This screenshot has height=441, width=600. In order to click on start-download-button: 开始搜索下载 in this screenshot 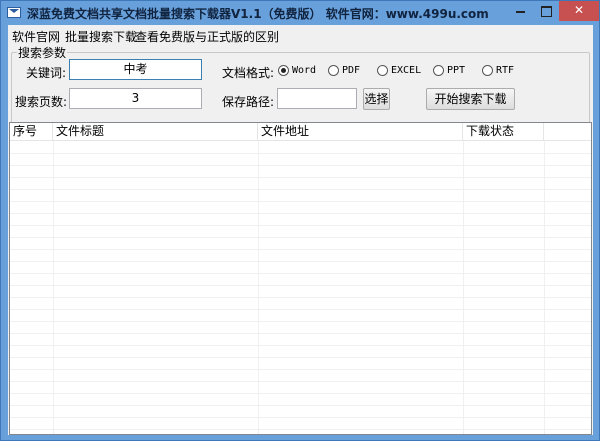, I will do `click(470, 99)`.